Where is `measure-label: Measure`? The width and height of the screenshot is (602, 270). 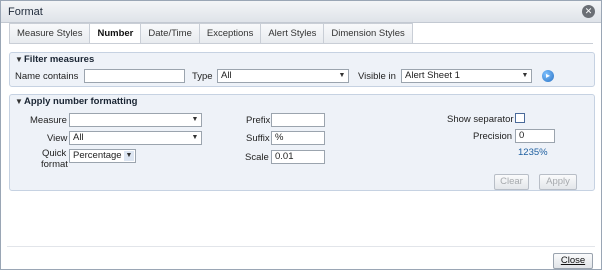
measure-label: Measure is located at coordinates (48, 120).